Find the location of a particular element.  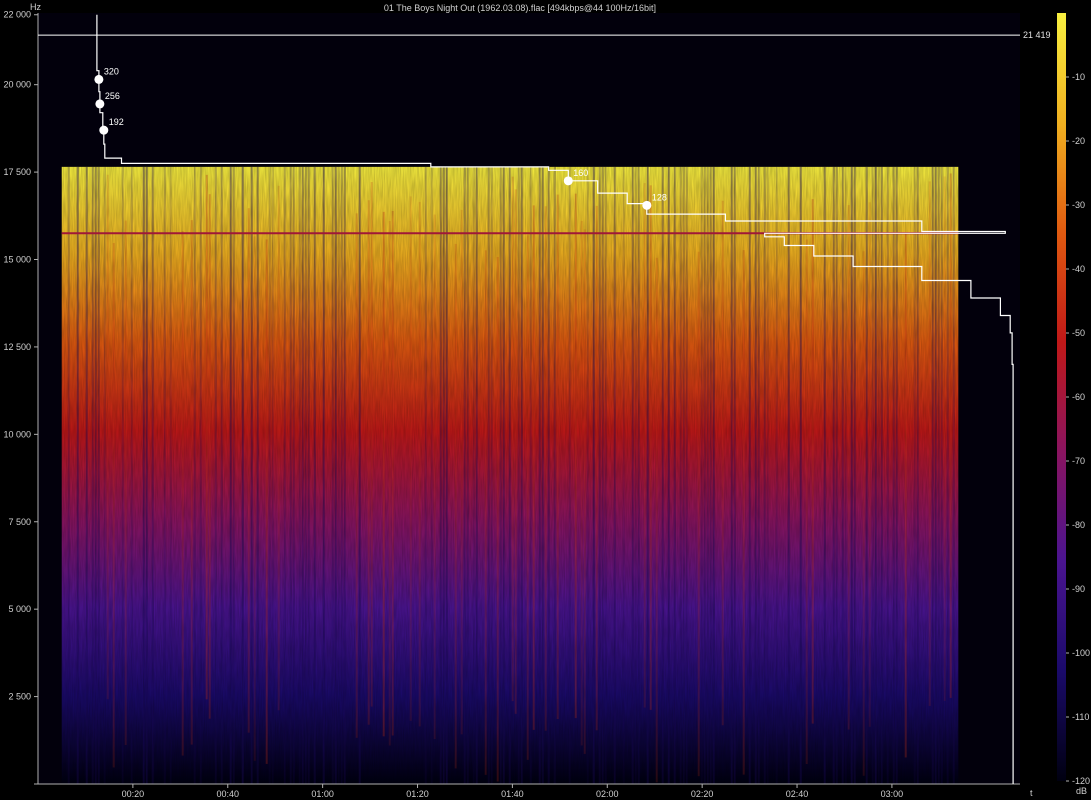

y-tick-label: 12 500 is located at coordinates (17, 347).